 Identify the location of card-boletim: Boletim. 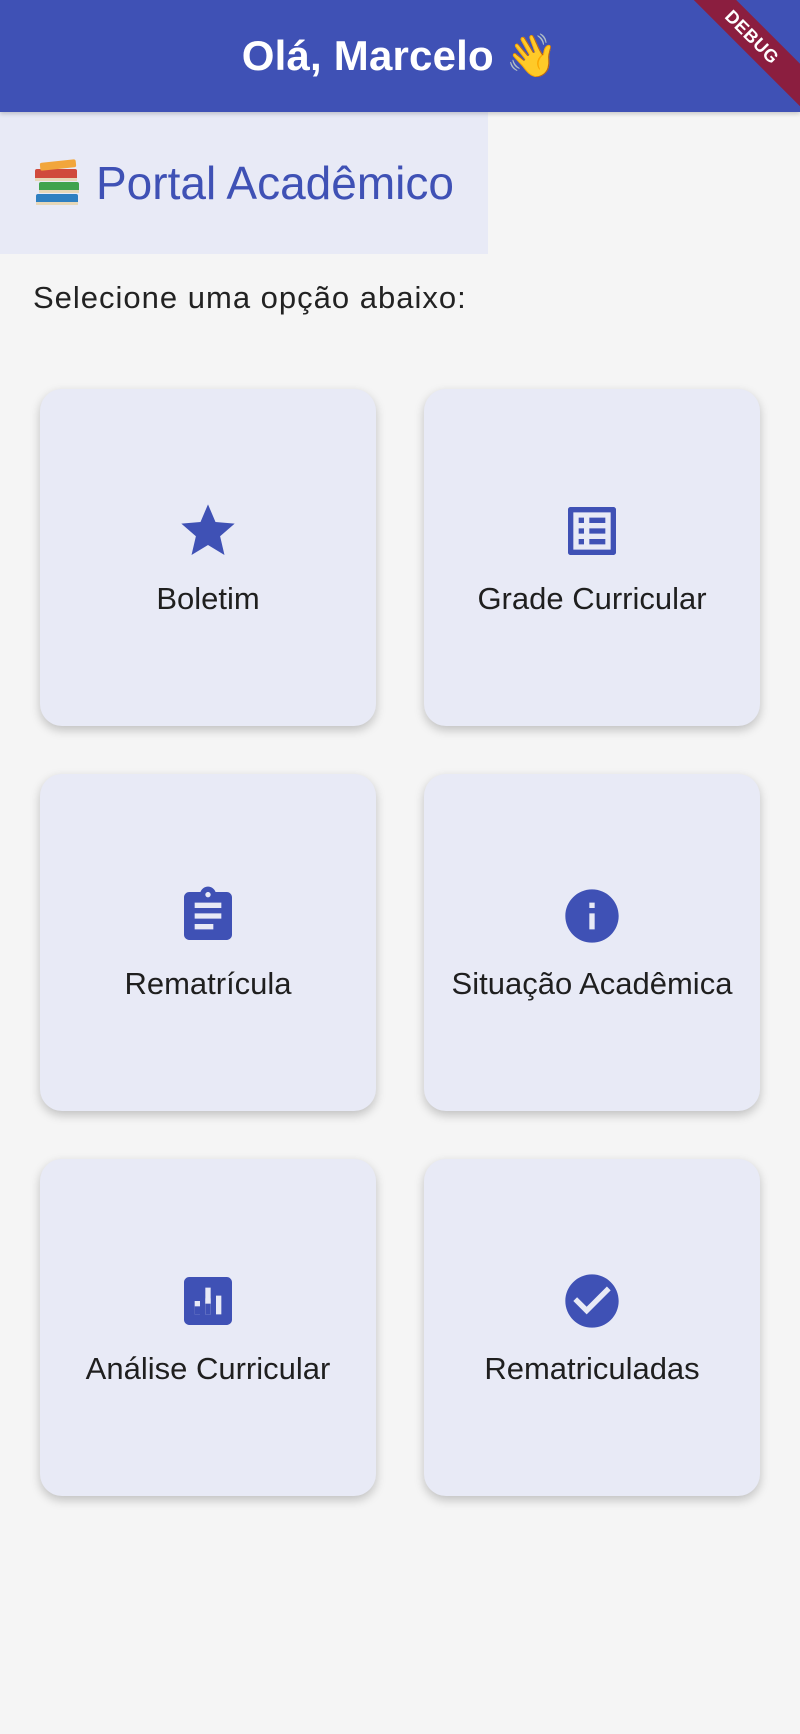
(208, 557).